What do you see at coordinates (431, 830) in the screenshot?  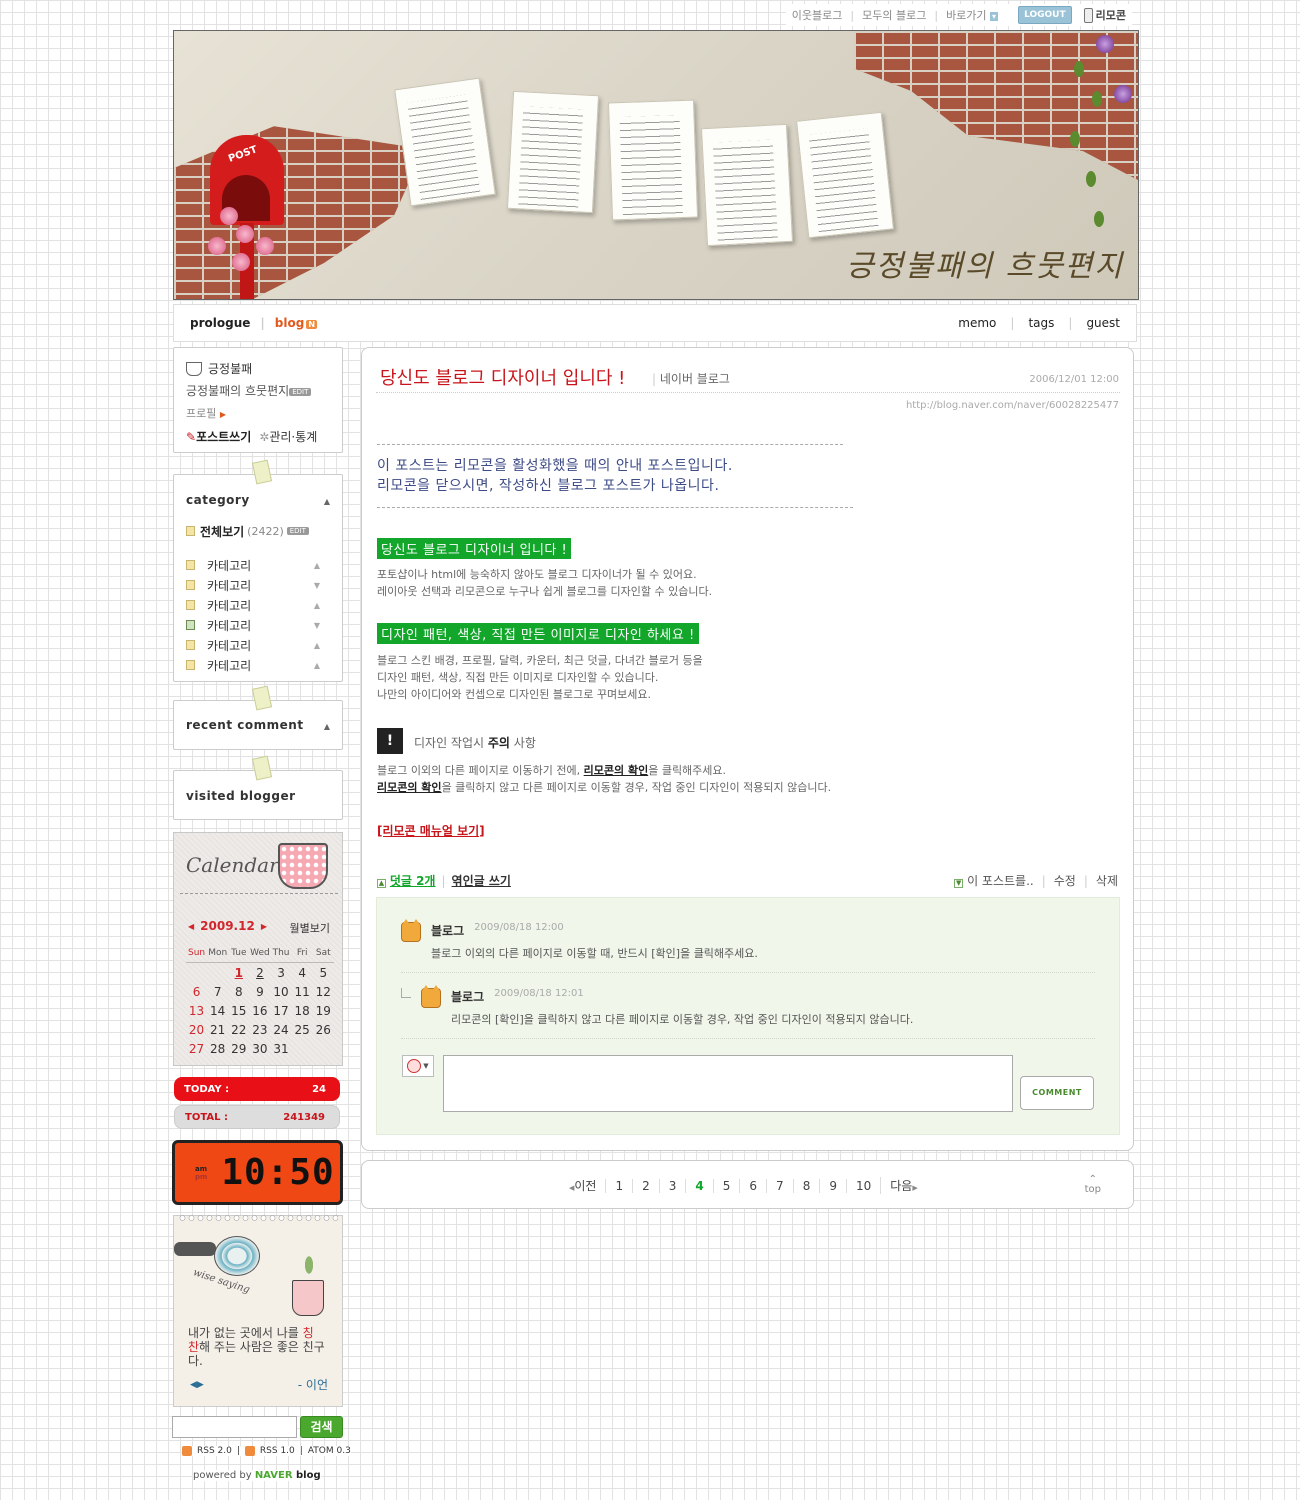 I see `manual-link: [리모콘 매뉴얼 보기]` at bounding box center [431, 830].